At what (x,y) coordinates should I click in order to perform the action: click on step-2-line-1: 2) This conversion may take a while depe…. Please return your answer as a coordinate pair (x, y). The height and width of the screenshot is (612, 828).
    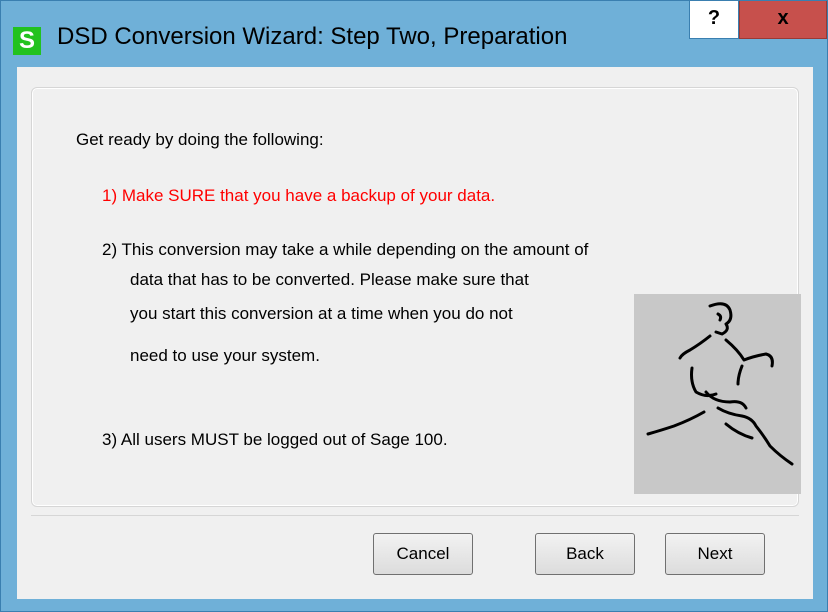
    Looking at the image, I should click on (345, 249).